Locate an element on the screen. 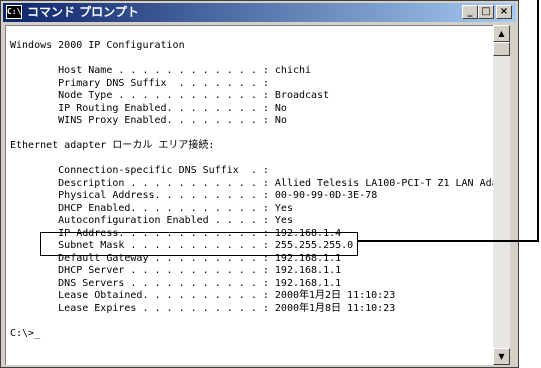  callout-line-vertical is located at coordinates (538, 121).